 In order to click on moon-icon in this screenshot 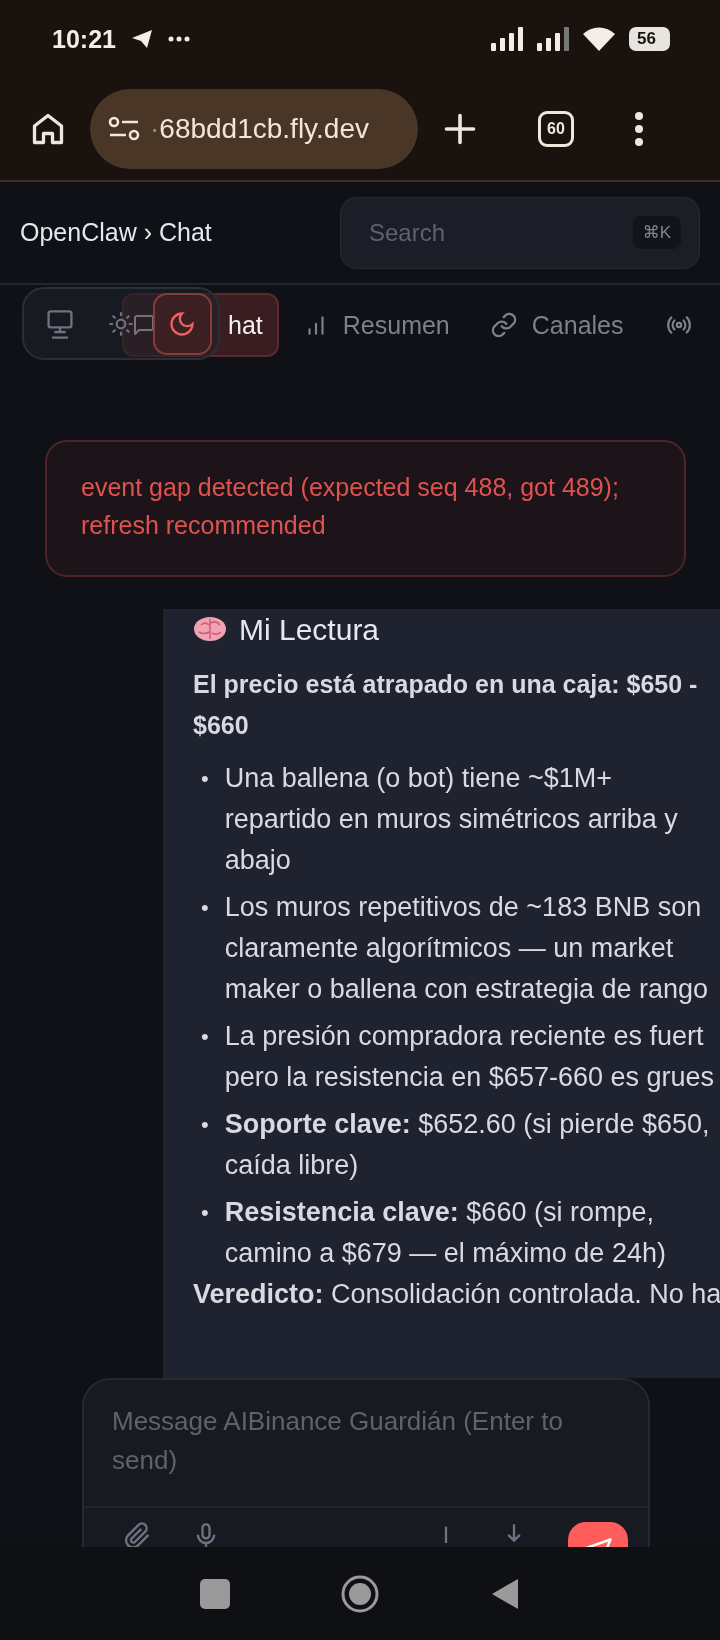, I will do `click(182, 323)`.